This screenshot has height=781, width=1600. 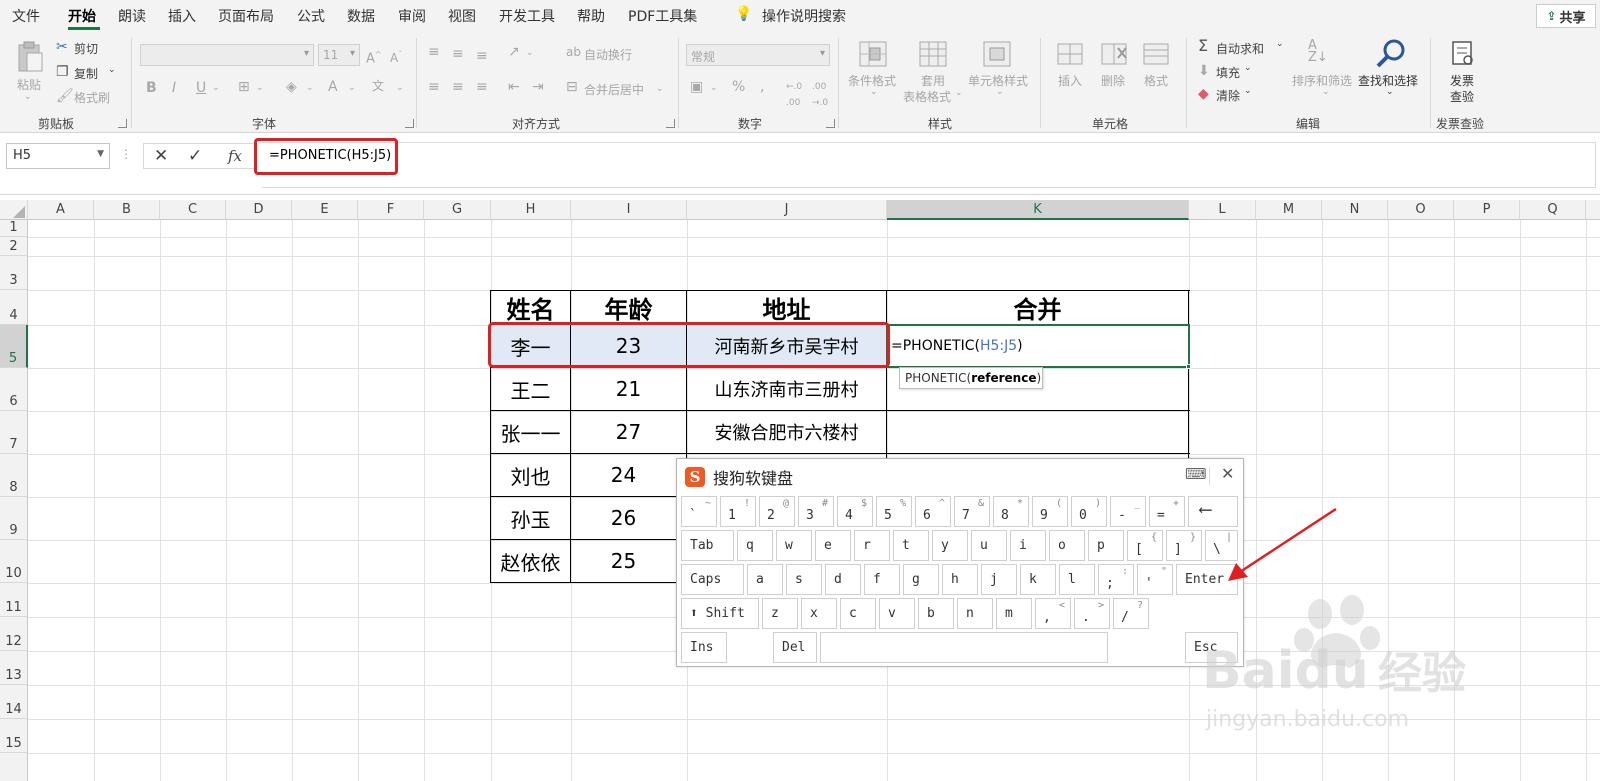 What do you see at coordinates (1421, 210) in the screenshot?
I see `column-header-o: O` at bounding box center [1421, 210].